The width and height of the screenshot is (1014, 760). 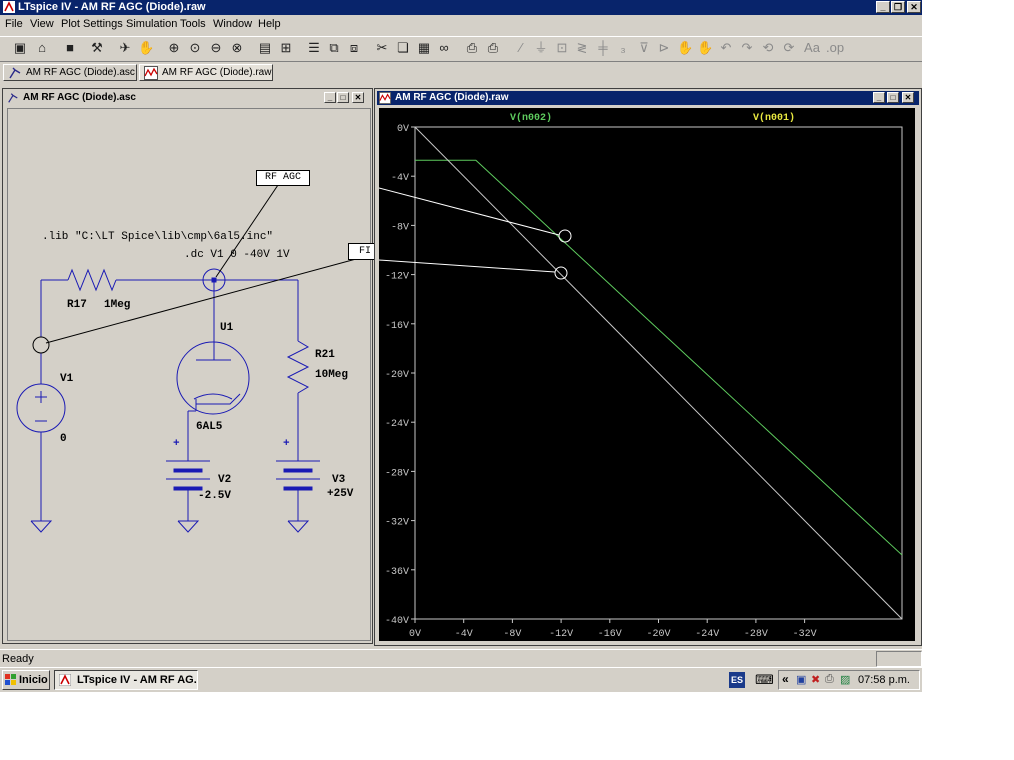 What do you see at coordinates (42, 24) in the screenshot?
I see `menu-view: View` at bounding box center [42, 24].